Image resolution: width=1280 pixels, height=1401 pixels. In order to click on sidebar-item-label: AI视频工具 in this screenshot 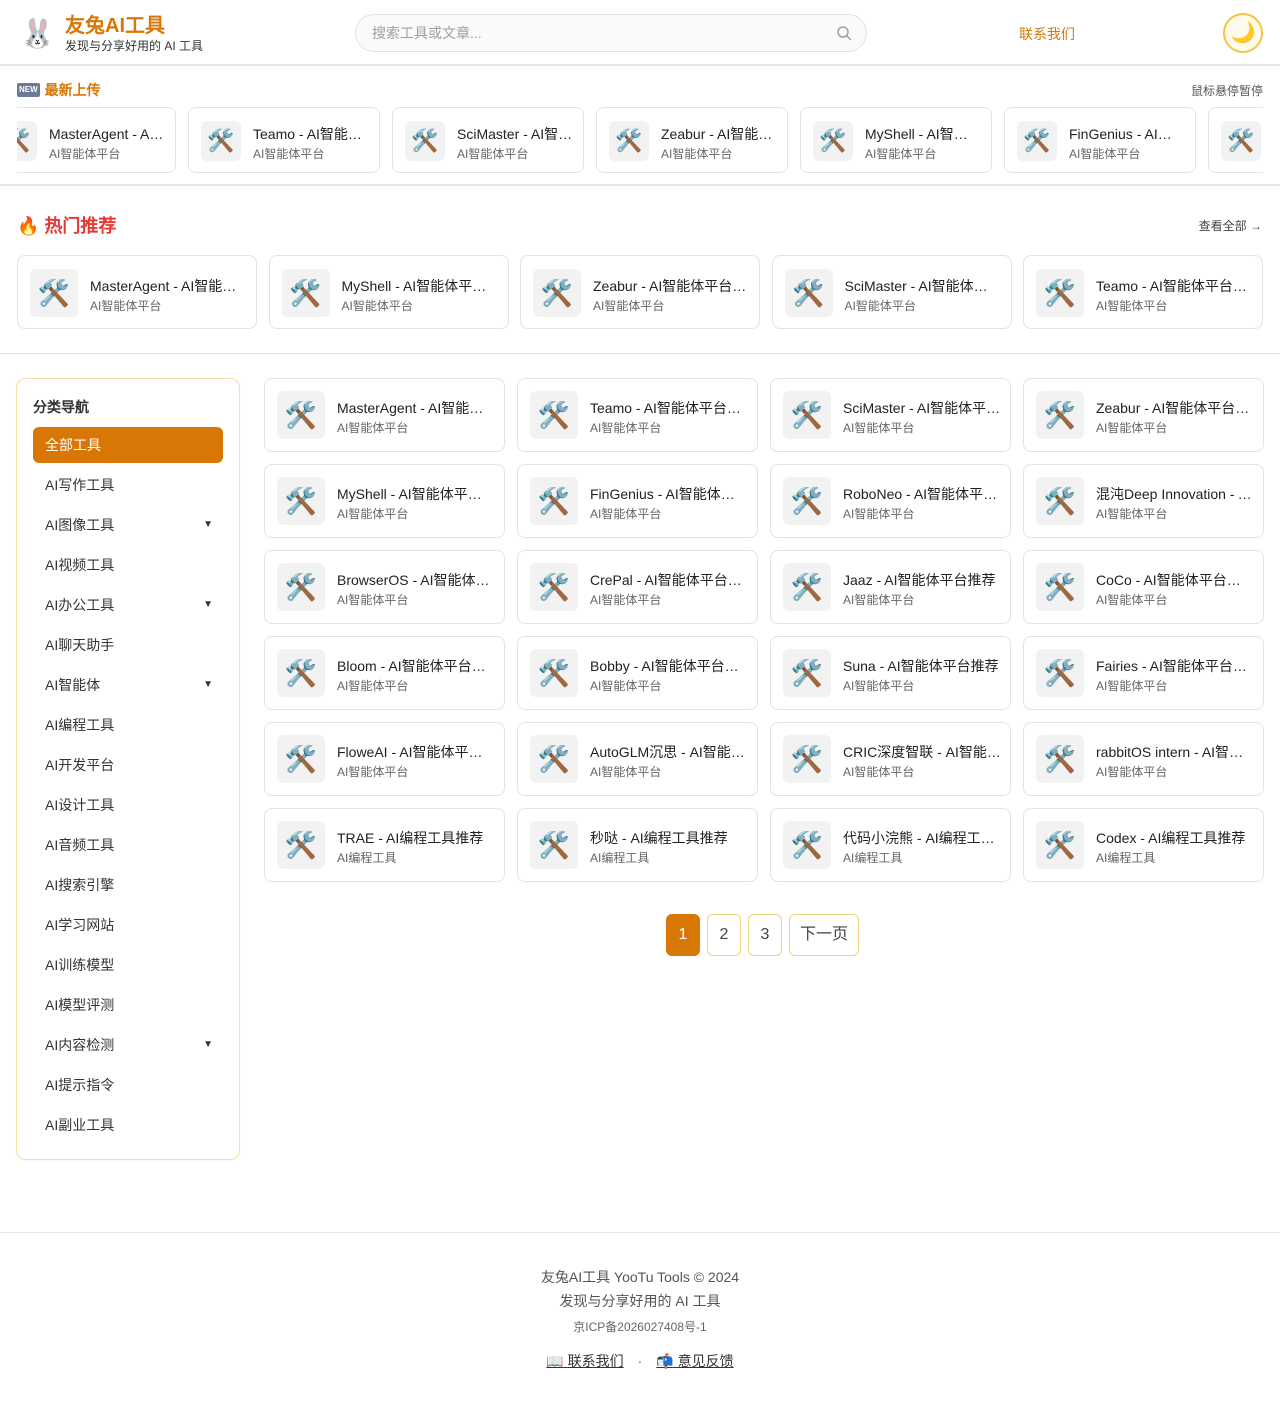, I will do `click(80, 565)`.